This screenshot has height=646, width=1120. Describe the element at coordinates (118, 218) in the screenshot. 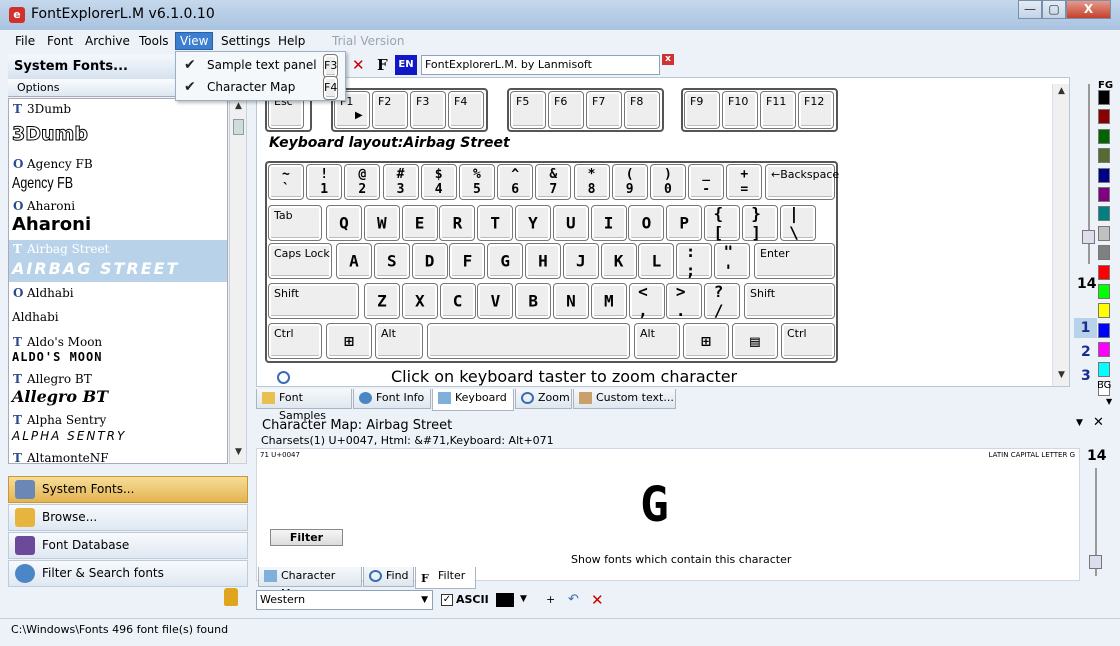

I see `font-list-item: O Aharoni Aharoni` at that location.